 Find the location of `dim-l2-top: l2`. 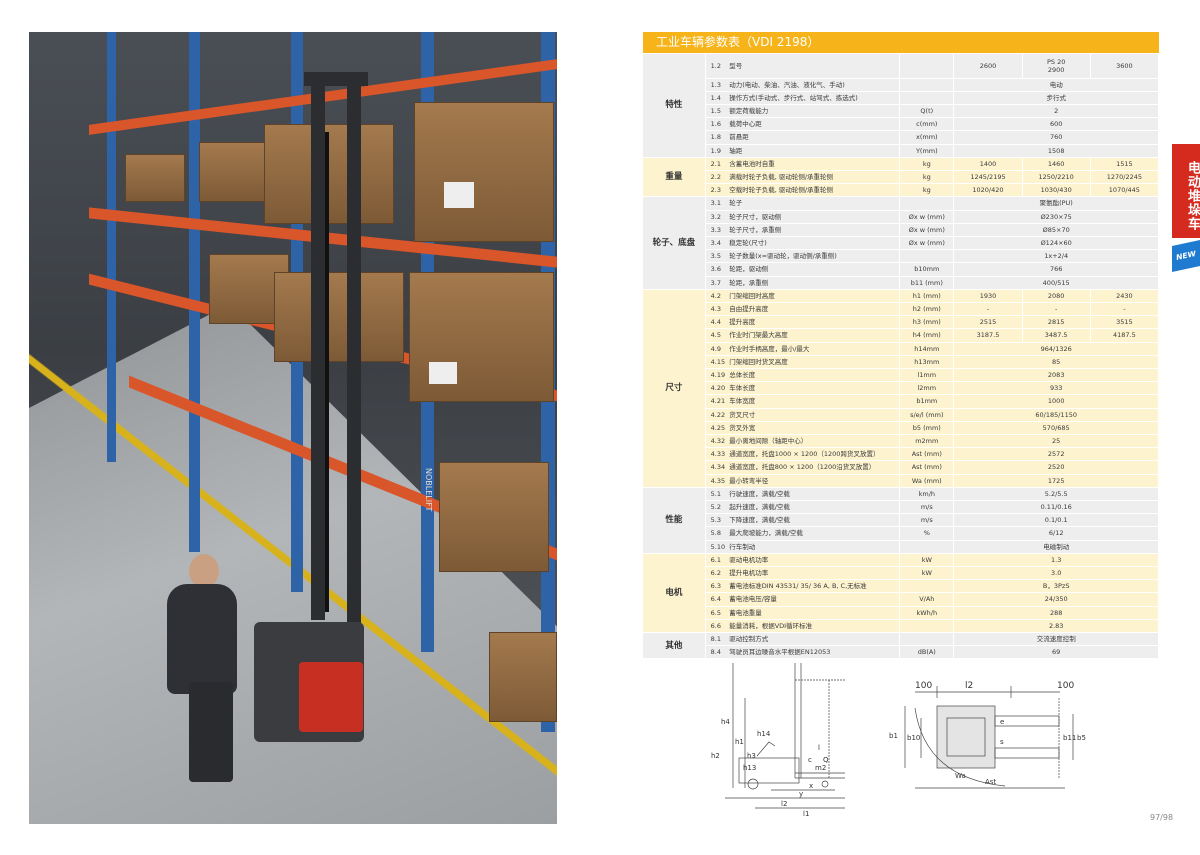

dim-l2-top: l2 is located at coordinates (969, 686).